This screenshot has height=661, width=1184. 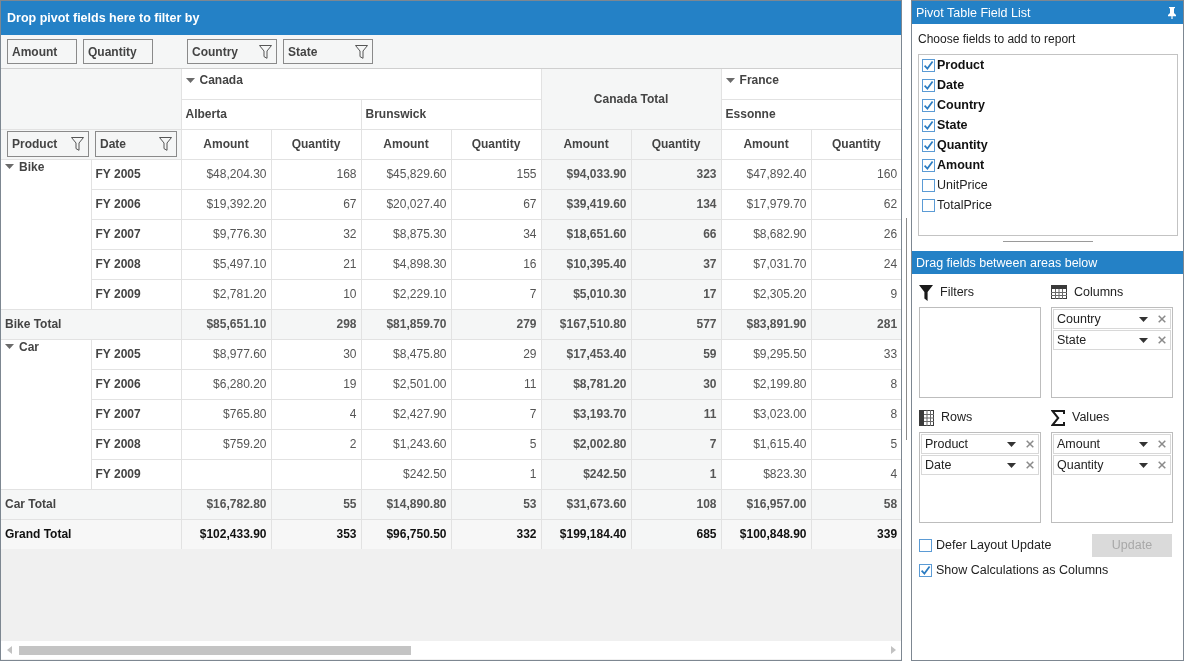 What do you see at coordinates (232, 51) in the screenshot?
I see `field-button: Country` at bounding box center [232, 51].